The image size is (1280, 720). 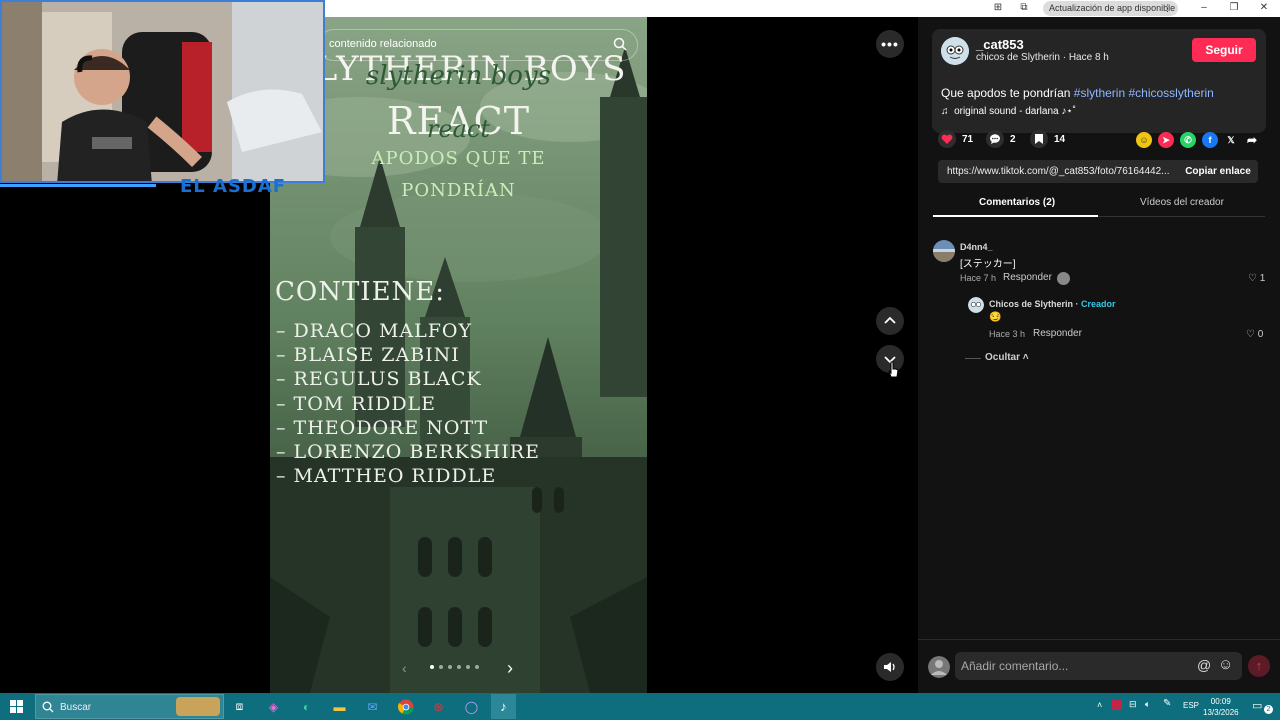 What do you see at coordinates (1170, 93) in the screenshot?
I see `hashtag-link: #chicosslytherin` at bounding box center [1170, 93].